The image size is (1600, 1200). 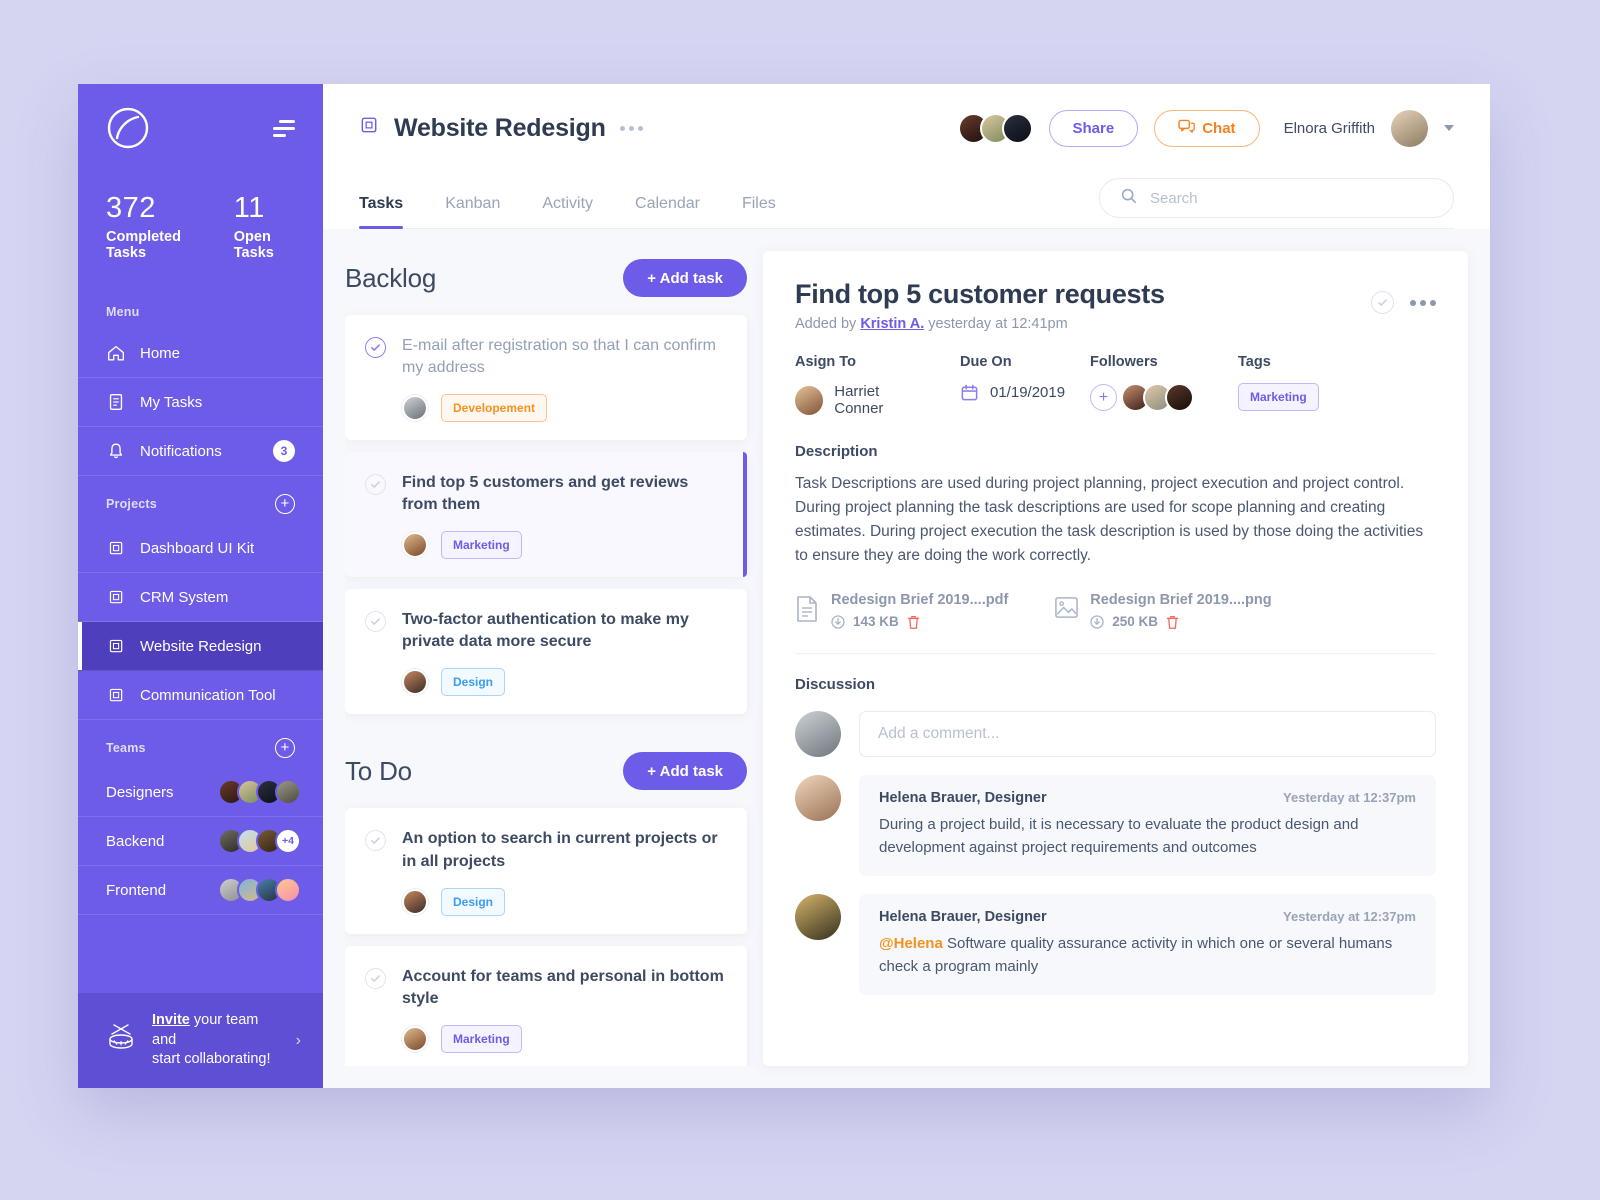 I want to click on tab-kanban: Kanban, so click(x=485, y=211).